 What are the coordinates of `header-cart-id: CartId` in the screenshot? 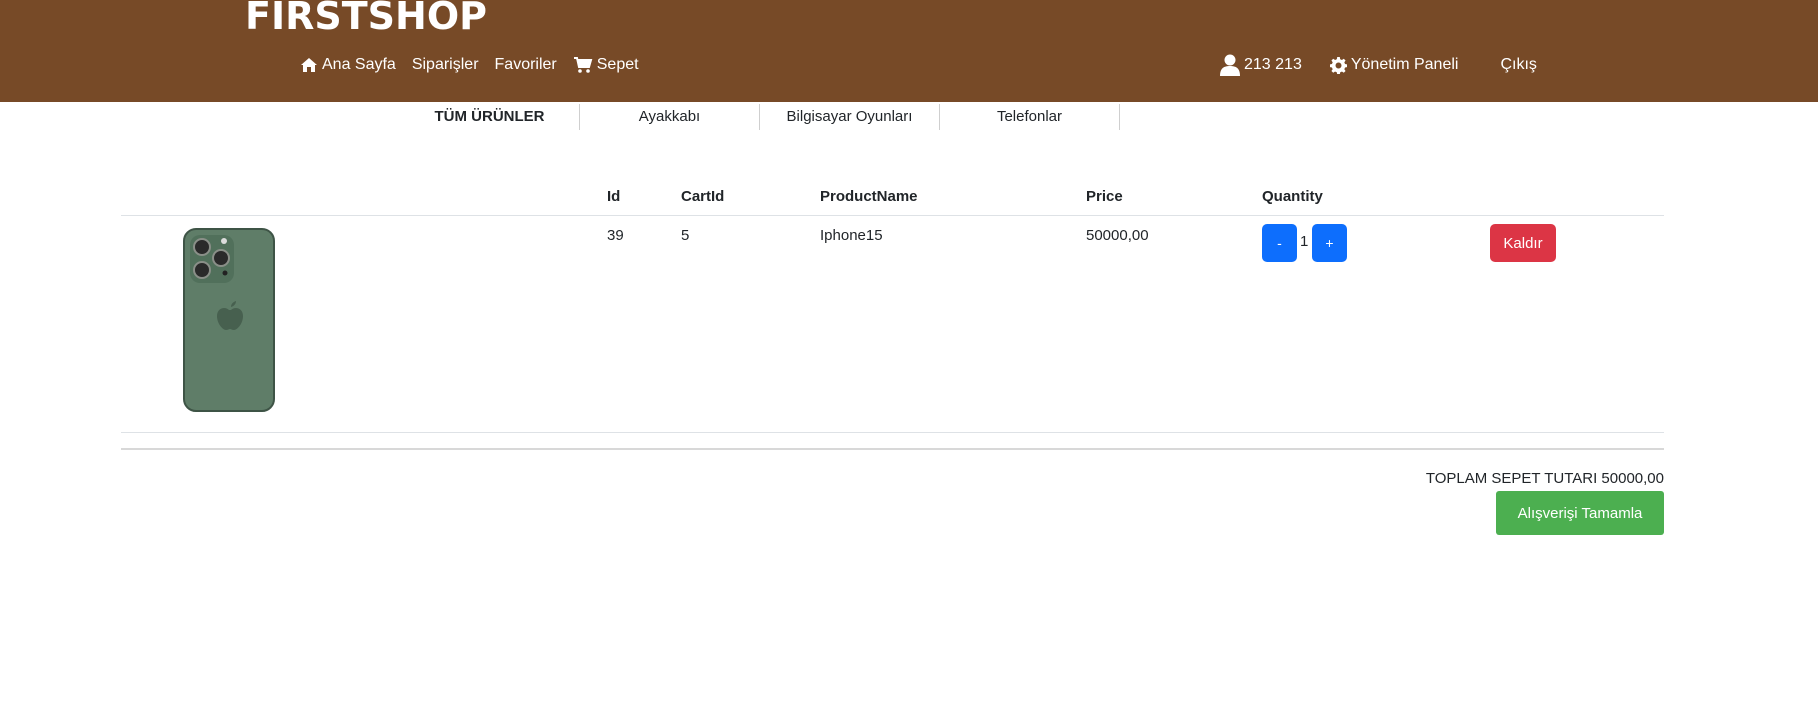 It's located at (703, 196).